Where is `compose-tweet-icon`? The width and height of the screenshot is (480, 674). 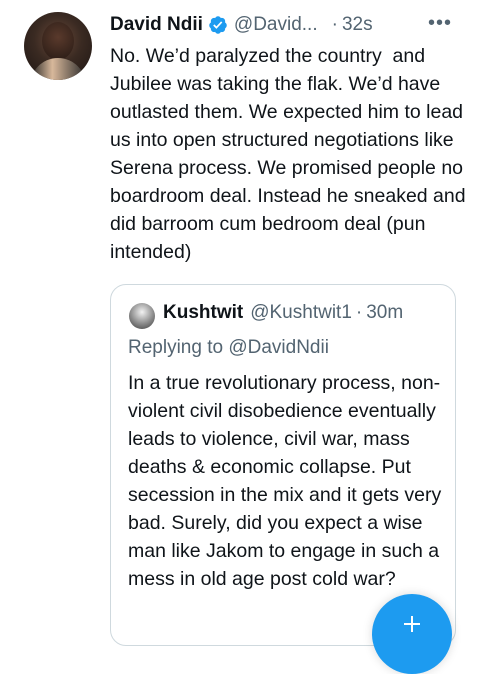
compose-tweet-icon is located at coordinates (412, 624).